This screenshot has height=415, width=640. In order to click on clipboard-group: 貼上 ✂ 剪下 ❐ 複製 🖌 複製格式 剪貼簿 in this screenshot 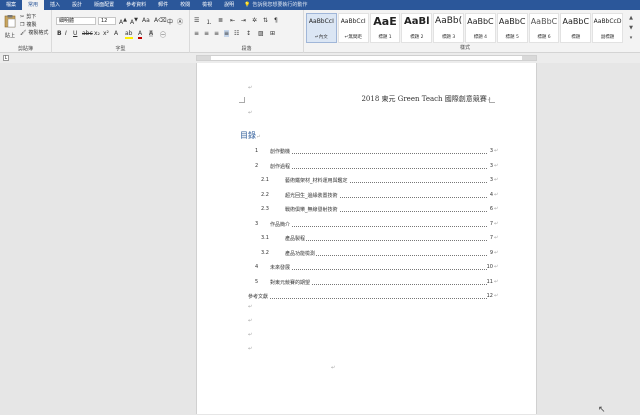, I will do `click(26, 31)`.